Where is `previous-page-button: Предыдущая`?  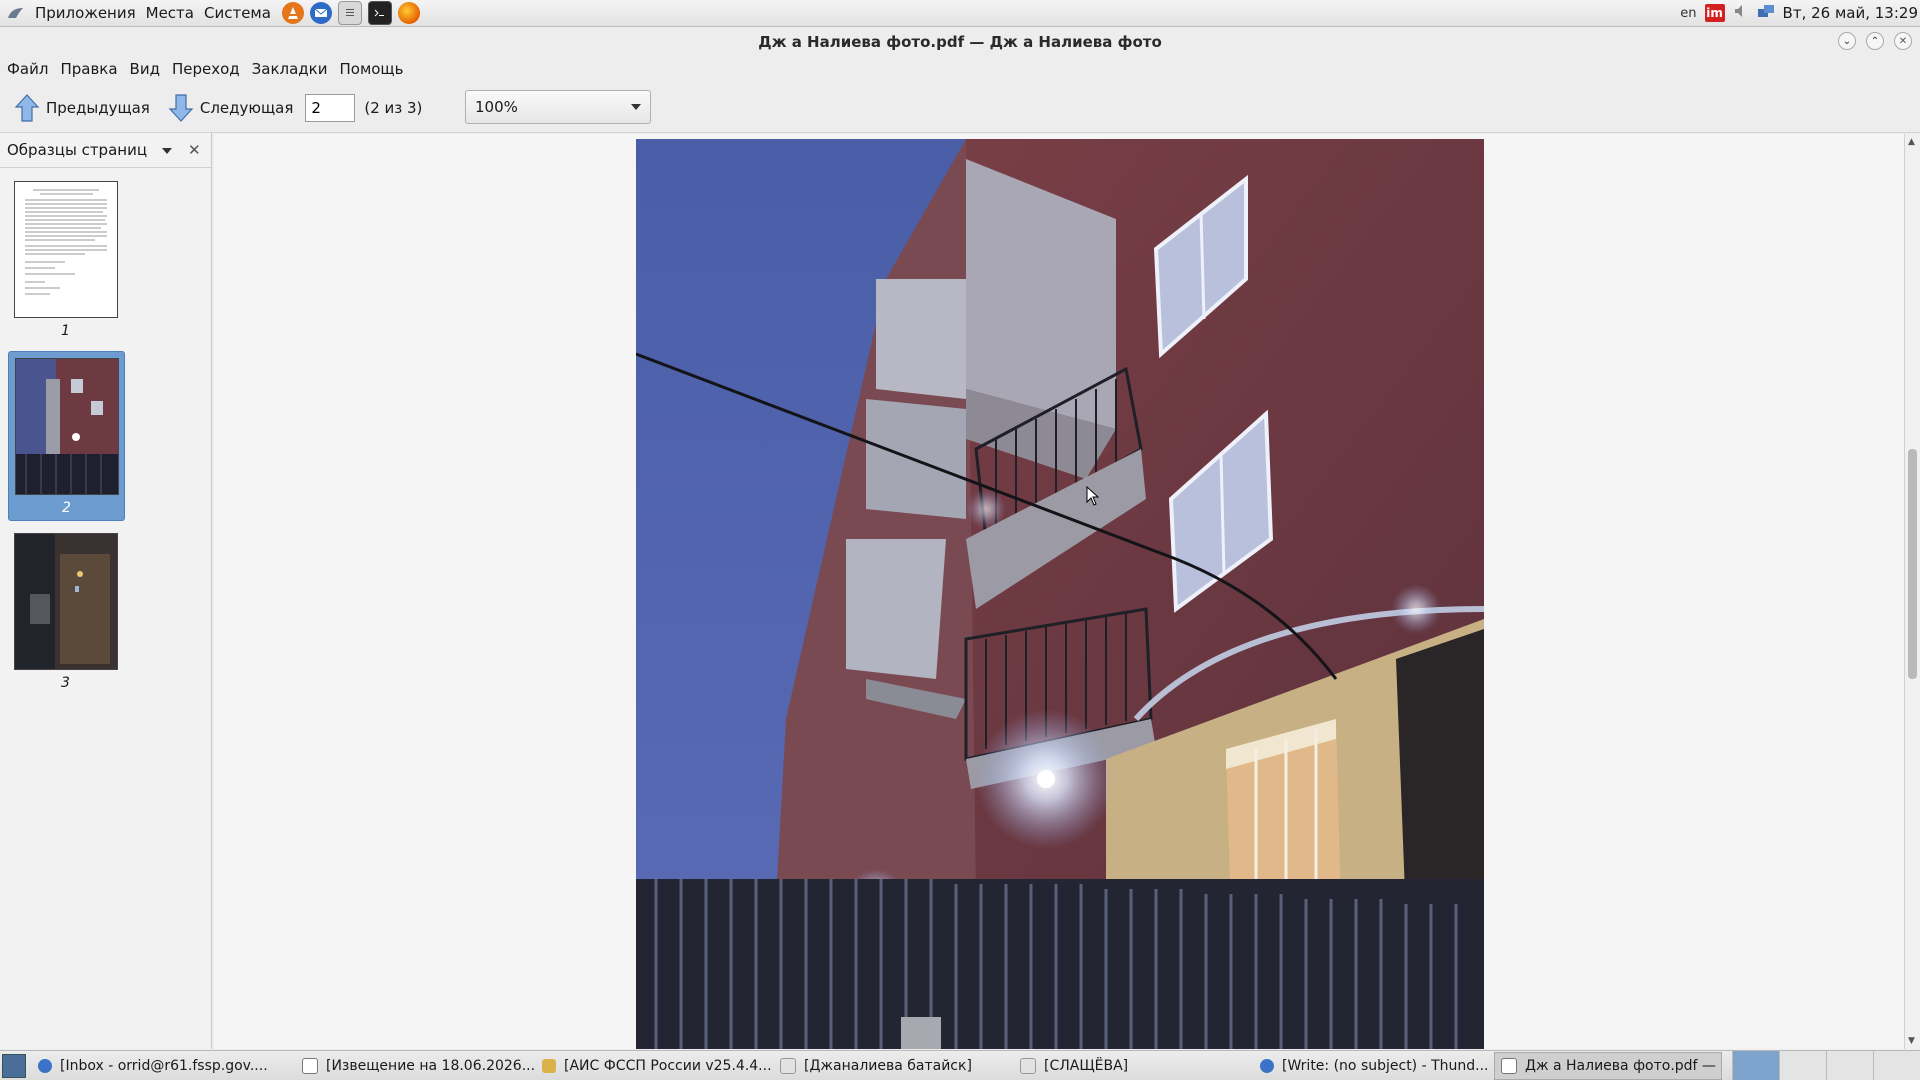 previous-page-button: Предыдущая is located at coordinates (82, 108).